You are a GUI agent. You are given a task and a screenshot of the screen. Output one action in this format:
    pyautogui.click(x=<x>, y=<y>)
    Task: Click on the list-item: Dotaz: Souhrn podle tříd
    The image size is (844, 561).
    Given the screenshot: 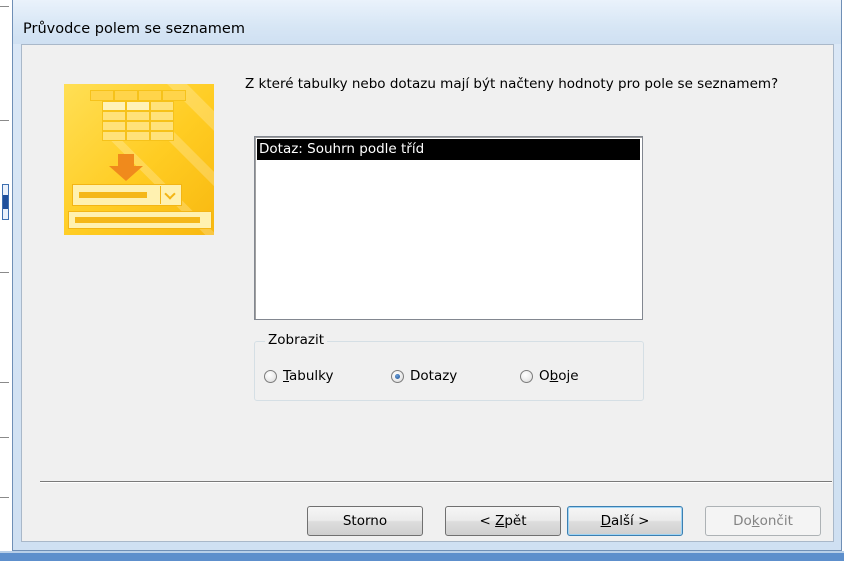 What is the action you would take?
    pyautogui.click(x=448, y=149)
    